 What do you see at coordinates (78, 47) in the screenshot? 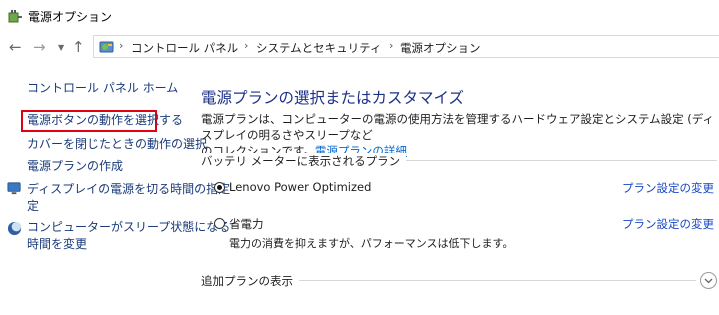
I see `up-arrow-icon: ↑` at bounding box center [78, 47].